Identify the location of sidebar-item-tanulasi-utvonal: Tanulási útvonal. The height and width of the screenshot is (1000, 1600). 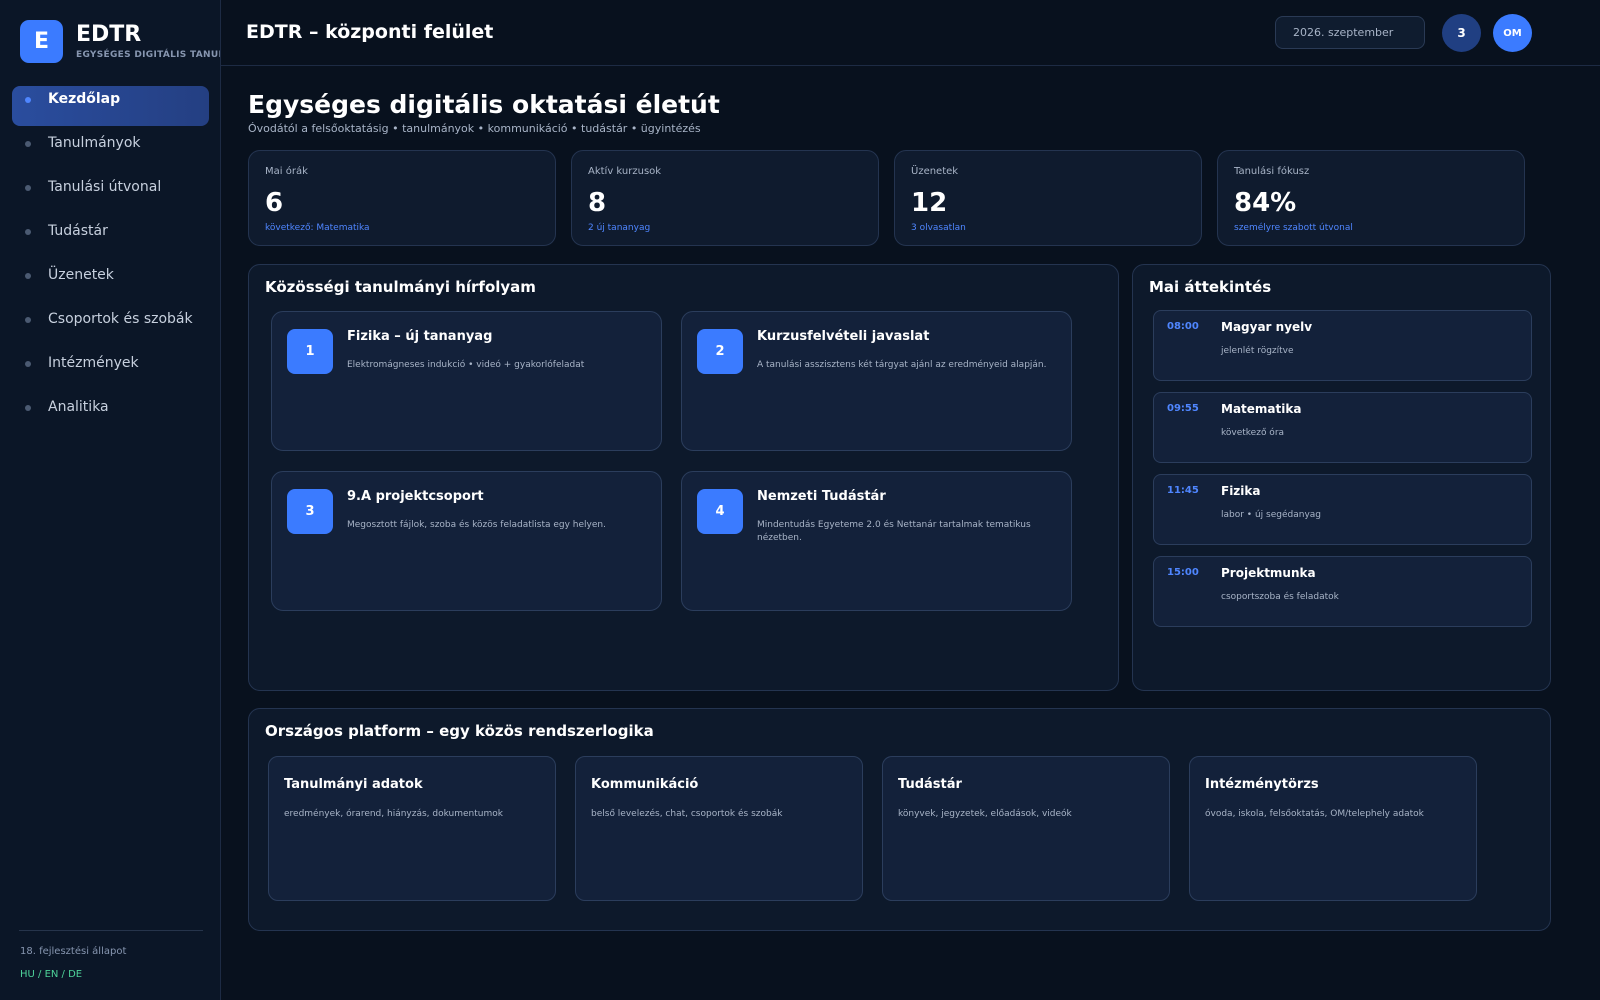
(110, 194).